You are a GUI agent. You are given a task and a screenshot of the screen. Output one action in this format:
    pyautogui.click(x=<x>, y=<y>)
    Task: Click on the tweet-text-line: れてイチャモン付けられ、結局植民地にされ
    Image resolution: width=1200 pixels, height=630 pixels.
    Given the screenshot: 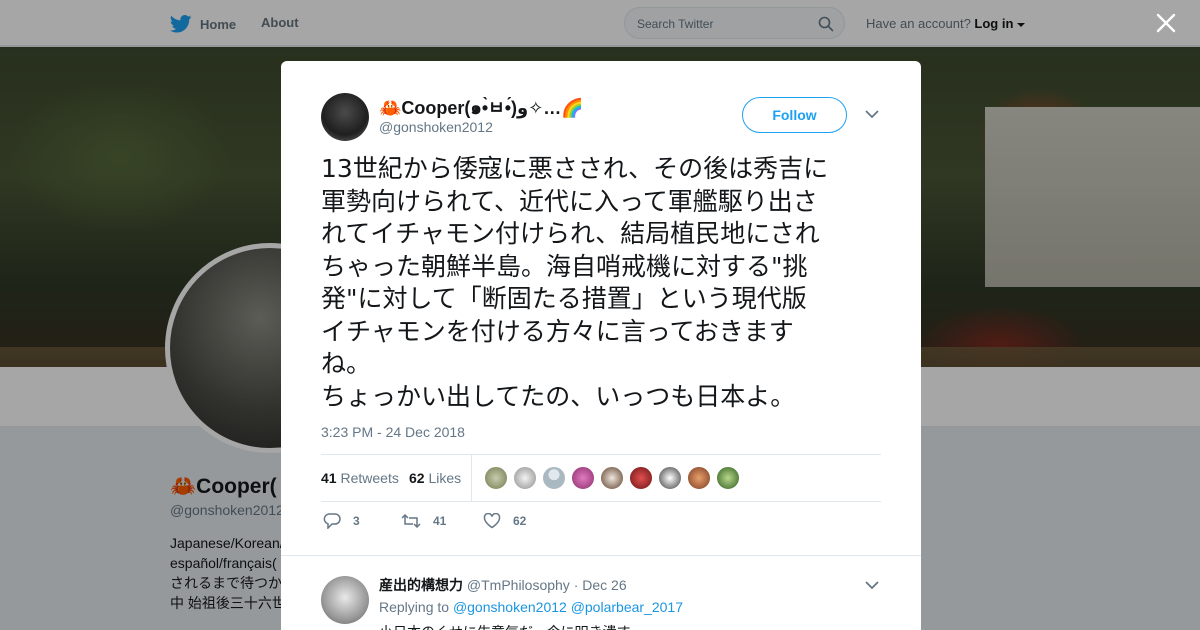 What is the action you would take?
    pyautogui.click(x=570, y=233)
    